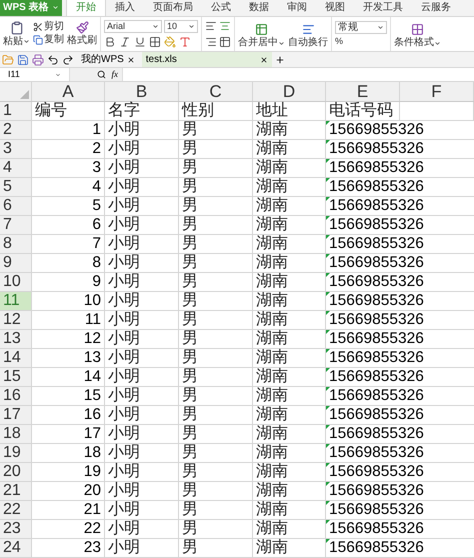 Image resolution: width=474 pixels, height=558 pixels. What do you see at coordinates (383, 8) in the screenshot?
I see `menu-tab: 开发工具` at bounding box center [383, 8].